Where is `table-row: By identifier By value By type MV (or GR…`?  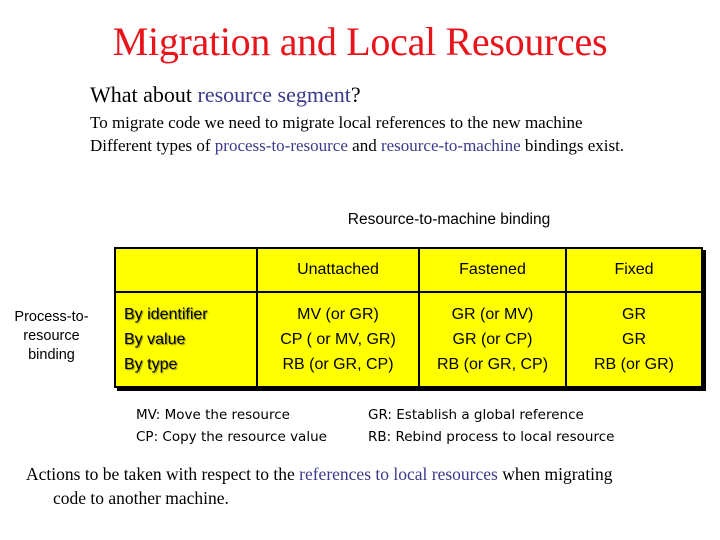 table-row: By identifier By value By type MV (or GR… is located at coordinates (408, 339).